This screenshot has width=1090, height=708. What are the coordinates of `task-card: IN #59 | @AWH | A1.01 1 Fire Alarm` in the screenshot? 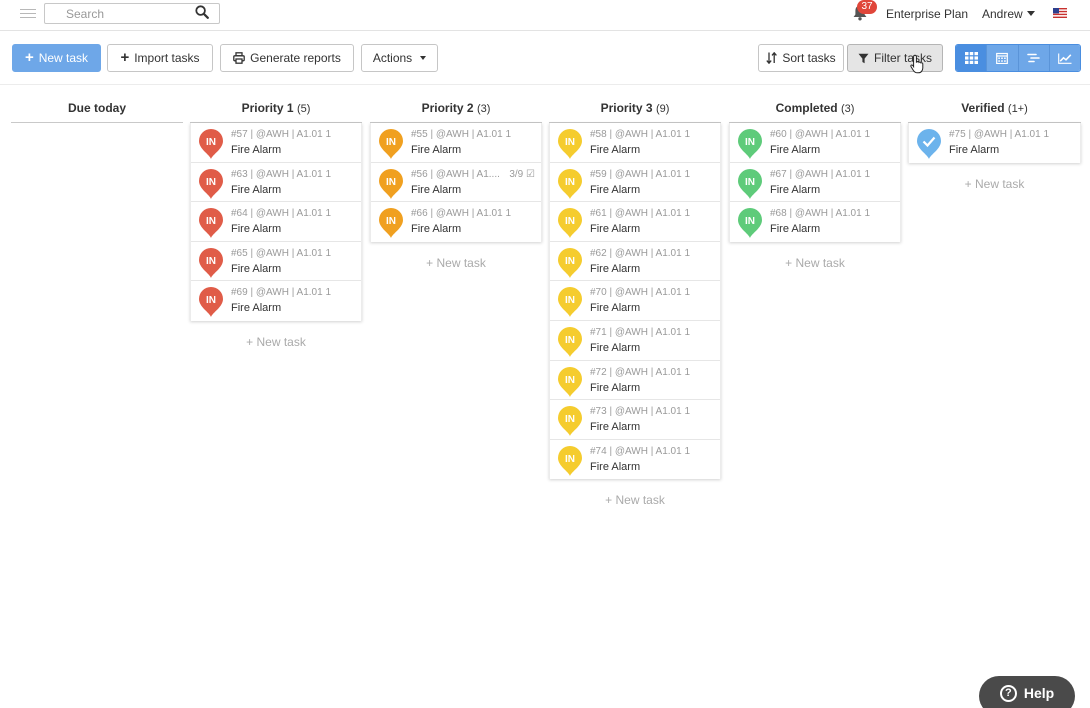 It's located at (635, 182).